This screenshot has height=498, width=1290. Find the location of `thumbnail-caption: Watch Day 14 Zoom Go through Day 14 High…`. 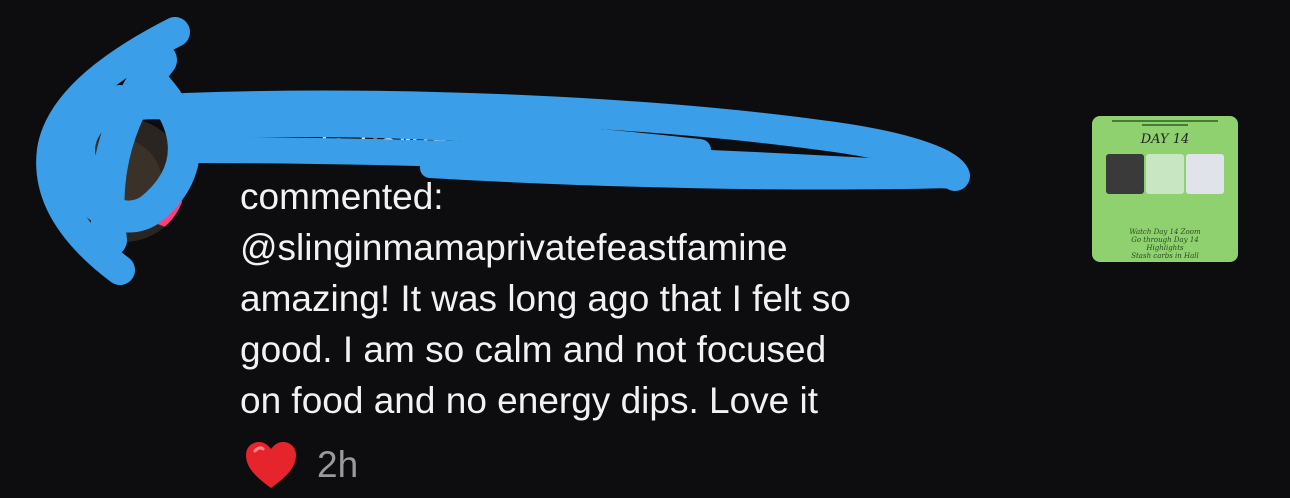

thumbnail-caption: Watch Day 14 Zoom Go through Day 14 High… is located at coordinates (1165, 244).